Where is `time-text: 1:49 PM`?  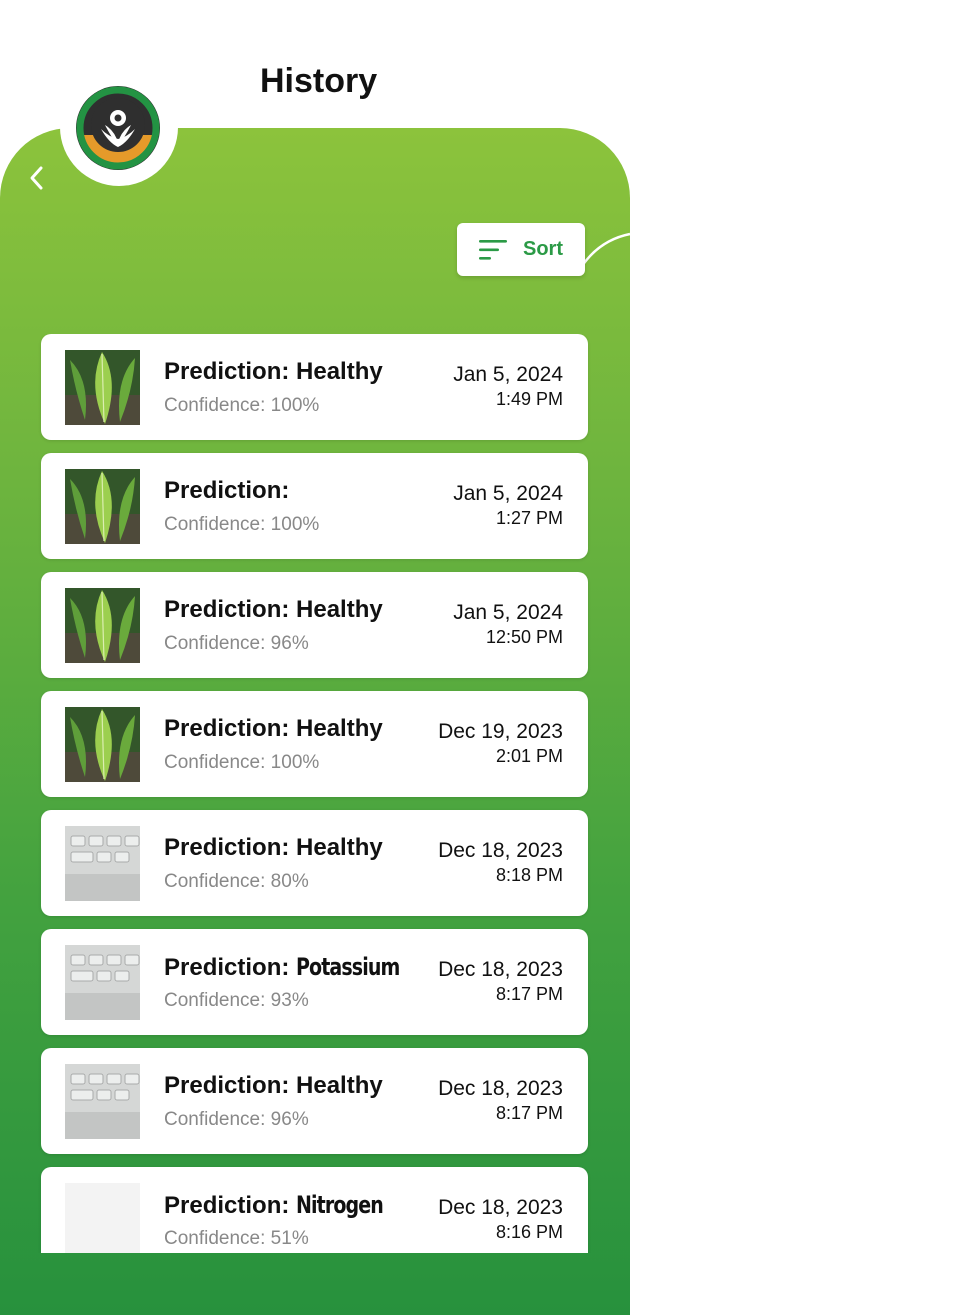
time-text: 1:49 PM is located at coordinates (529, 399).